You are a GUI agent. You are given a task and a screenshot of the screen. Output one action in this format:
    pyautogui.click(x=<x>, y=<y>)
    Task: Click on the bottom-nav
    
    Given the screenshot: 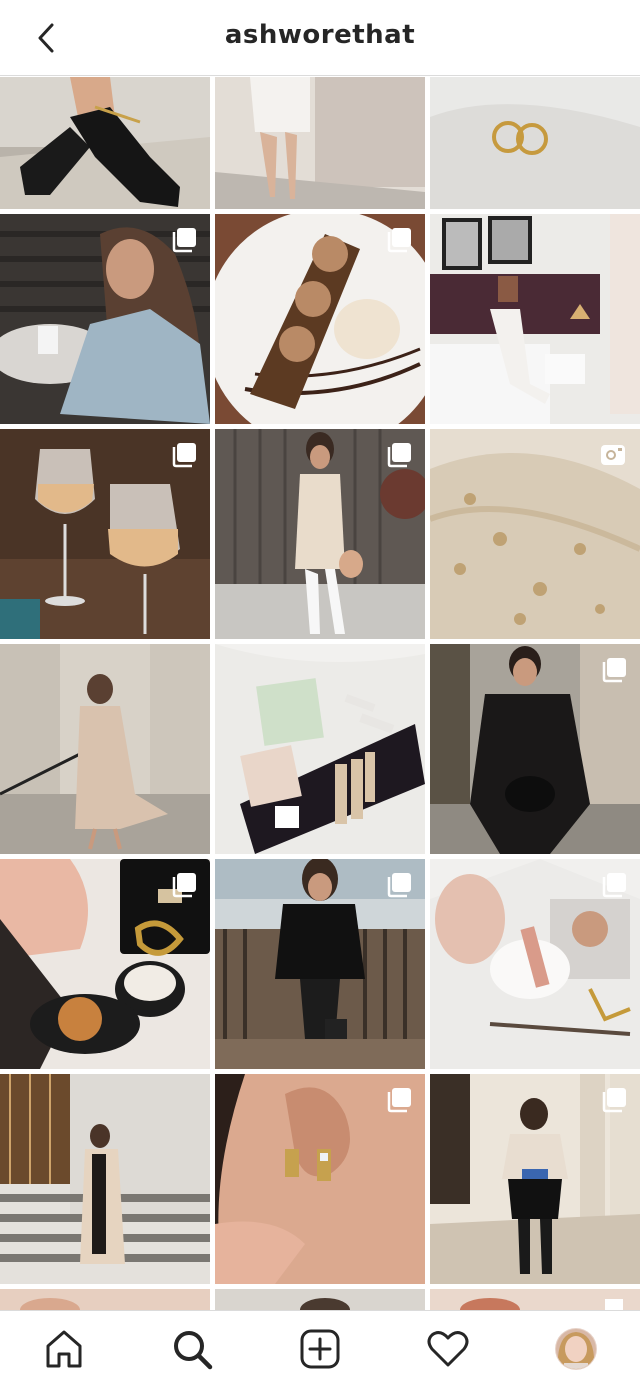 What is the action you would take?
    pyautogui.click(x=320, y=1348)
    